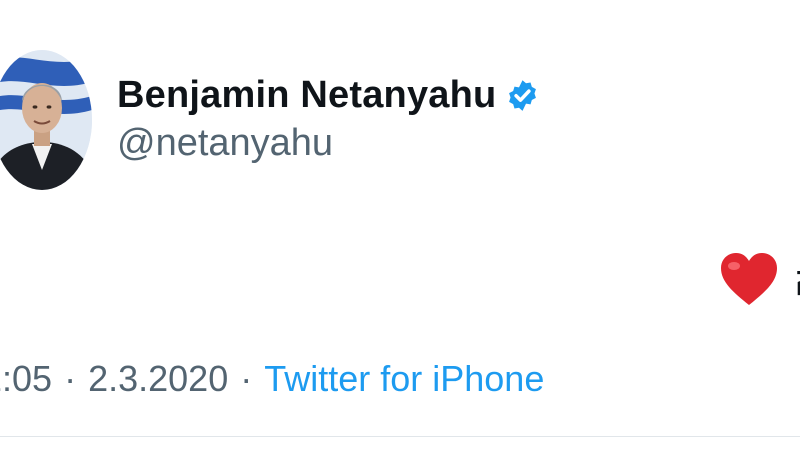 This screenshot has width=800, height=450. What do you see at coordinates (225, 143) in the screenshot?
I see `author-handle: @netanyahu` at bounding box center [225, 143].